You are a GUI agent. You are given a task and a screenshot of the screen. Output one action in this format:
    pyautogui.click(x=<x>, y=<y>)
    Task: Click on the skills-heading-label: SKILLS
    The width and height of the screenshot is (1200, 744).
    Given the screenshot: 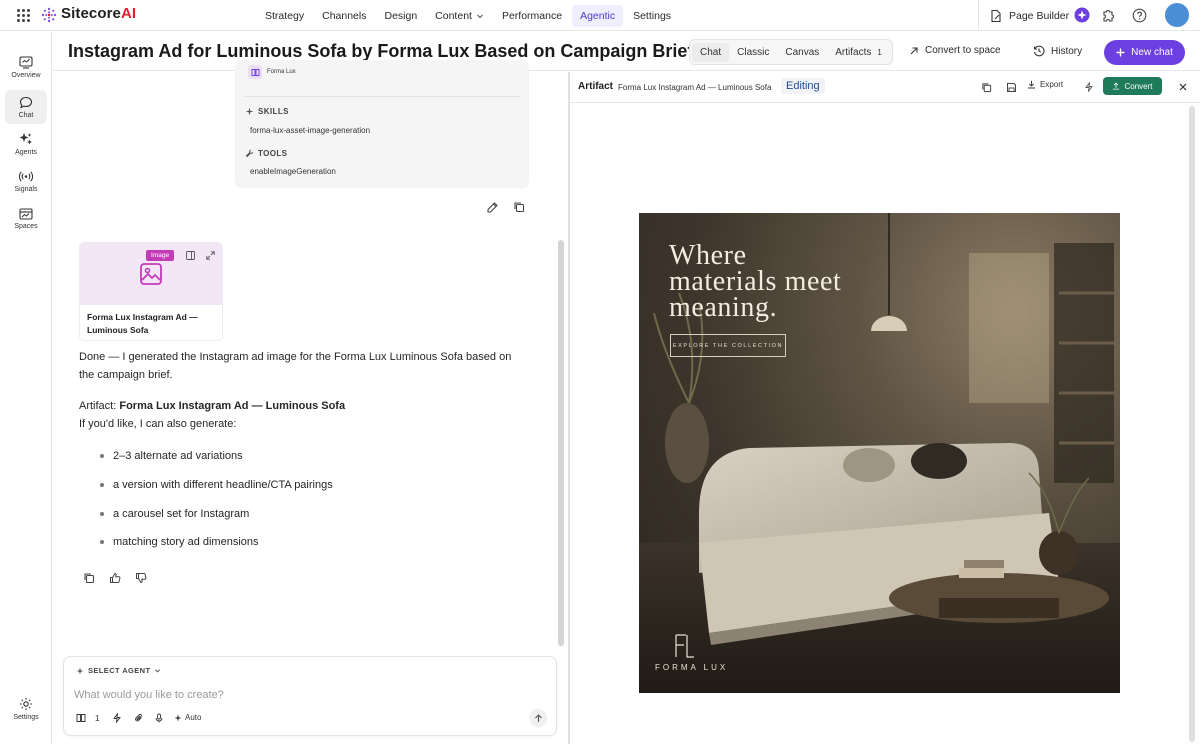 What is the action you would take?
    pyautogui.click(x=273, y=111)
    